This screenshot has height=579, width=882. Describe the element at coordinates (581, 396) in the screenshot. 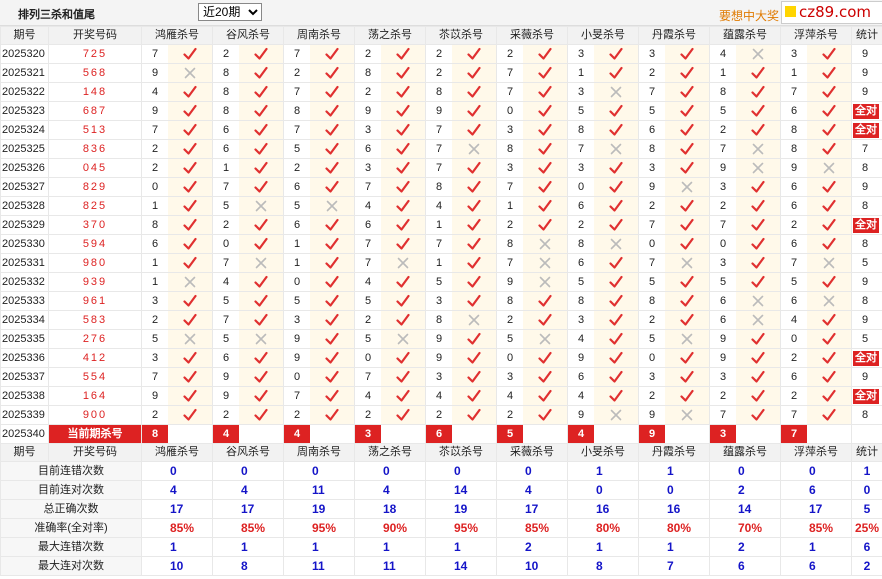

I see `kill-number: 4` at that location.